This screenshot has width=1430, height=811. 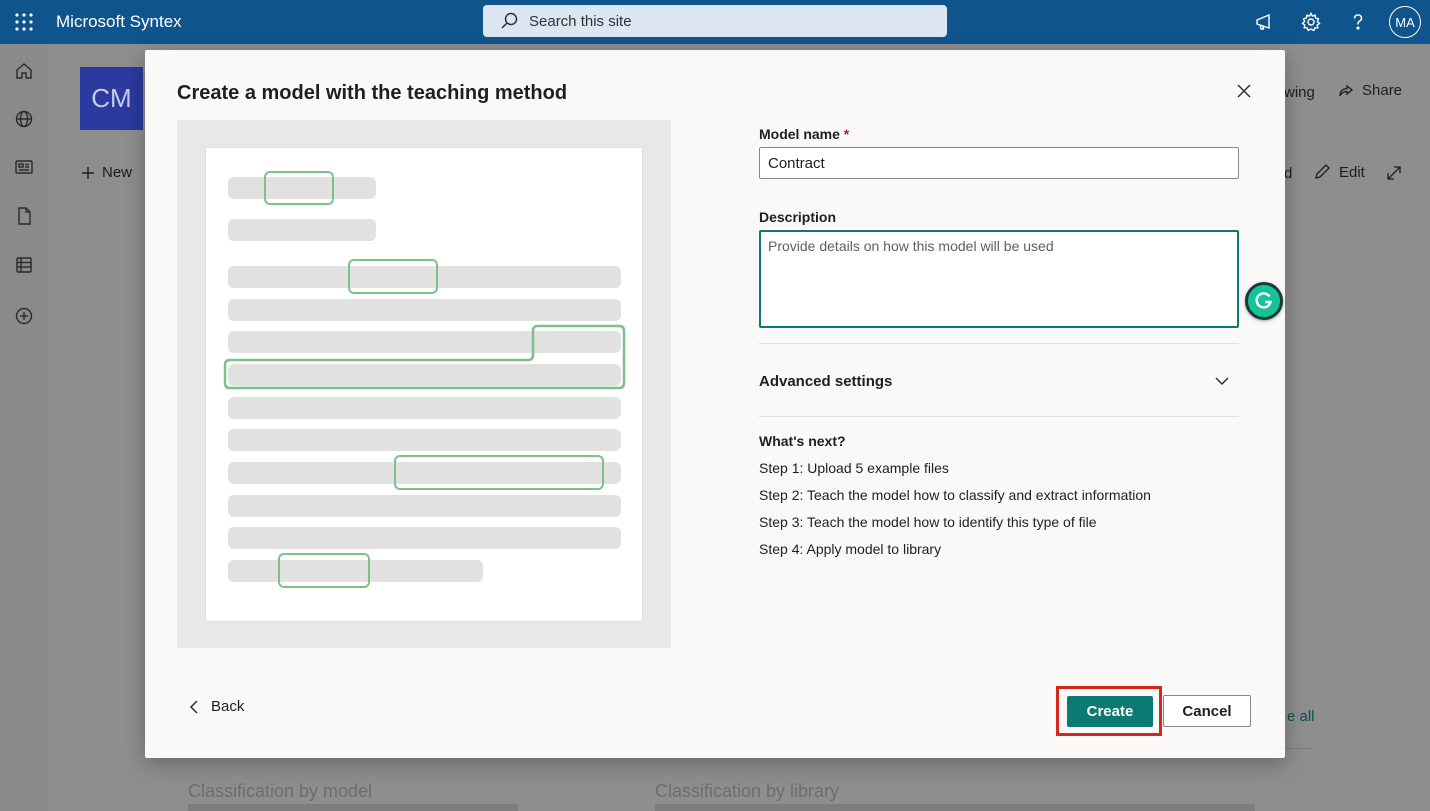 What do you see at coordinates (280, 791) in the screenshot?
I see `card-title: Classification by model` at bounding box center [280, 791].